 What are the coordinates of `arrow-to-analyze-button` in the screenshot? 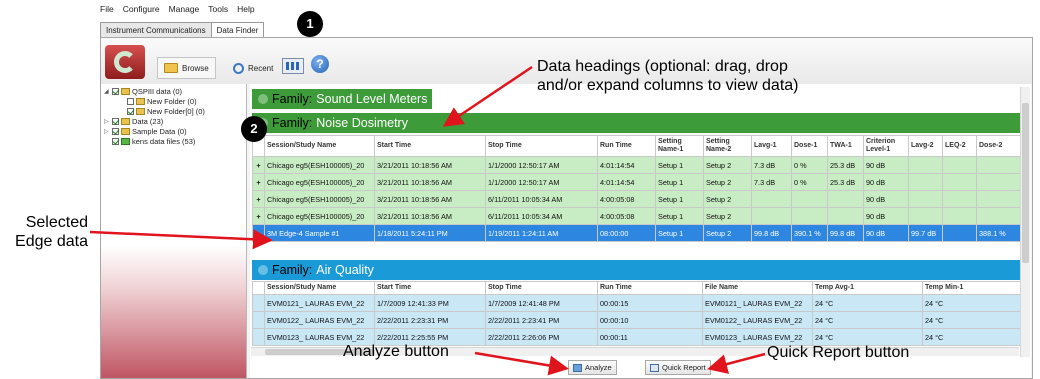 It's located at (521, 363).